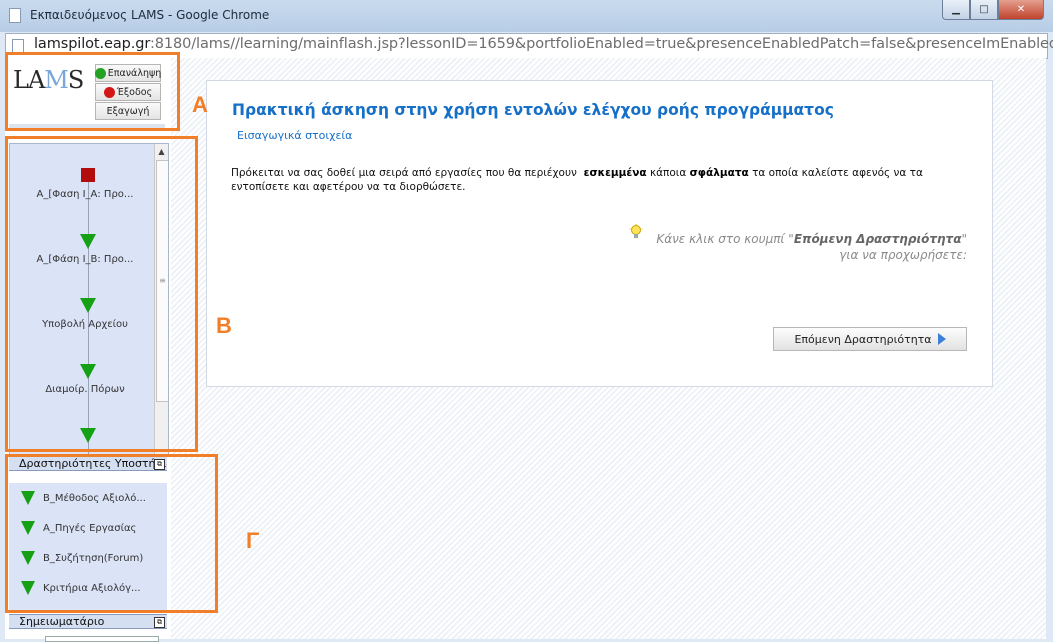  I want to click on window-title: Εκπαιδευόμενος LAMS - Google Chrome, so click(150, 15).